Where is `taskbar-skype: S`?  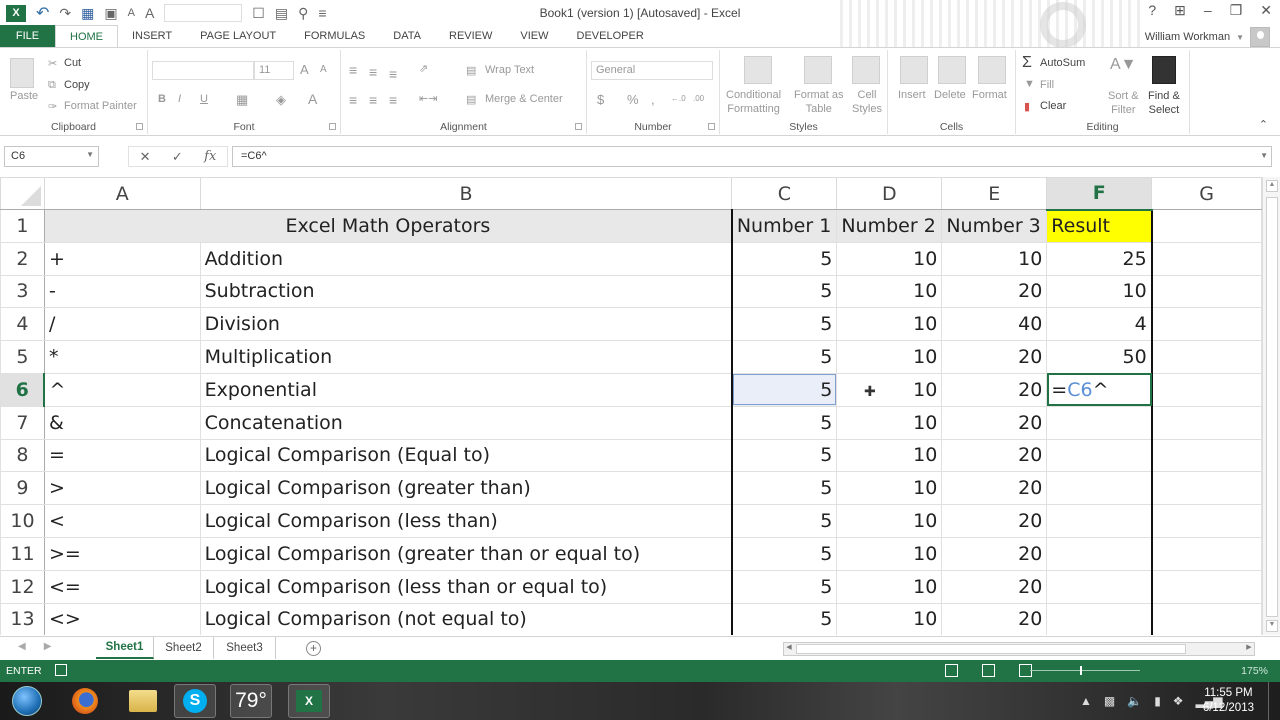
taskbar-skype: S is located at coordinates (195, 701).